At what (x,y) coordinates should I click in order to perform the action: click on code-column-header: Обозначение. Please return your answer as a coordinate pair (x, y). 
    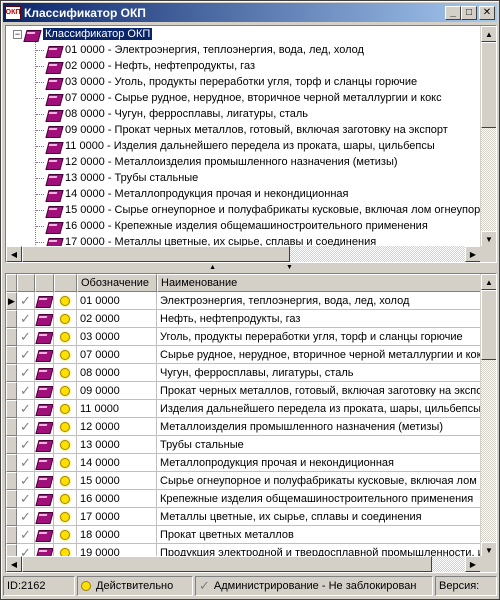
    Looking at the image, I should click on (117, 283).